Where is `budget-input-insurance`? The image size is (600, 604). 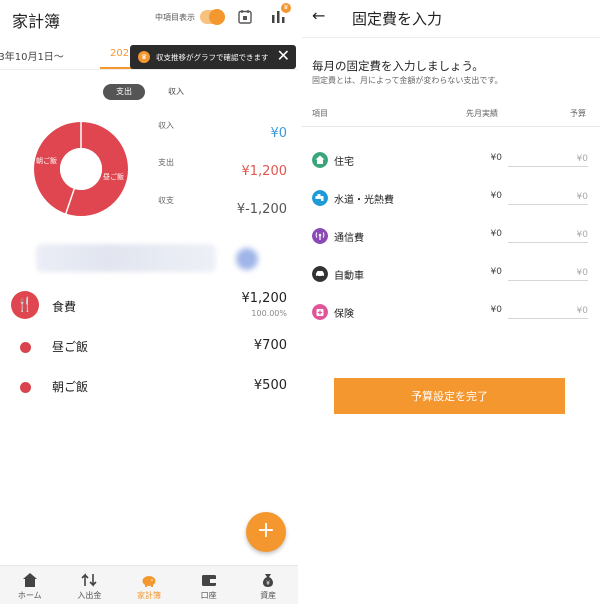
budget-input-insurance is located at coordinates (548, 311).